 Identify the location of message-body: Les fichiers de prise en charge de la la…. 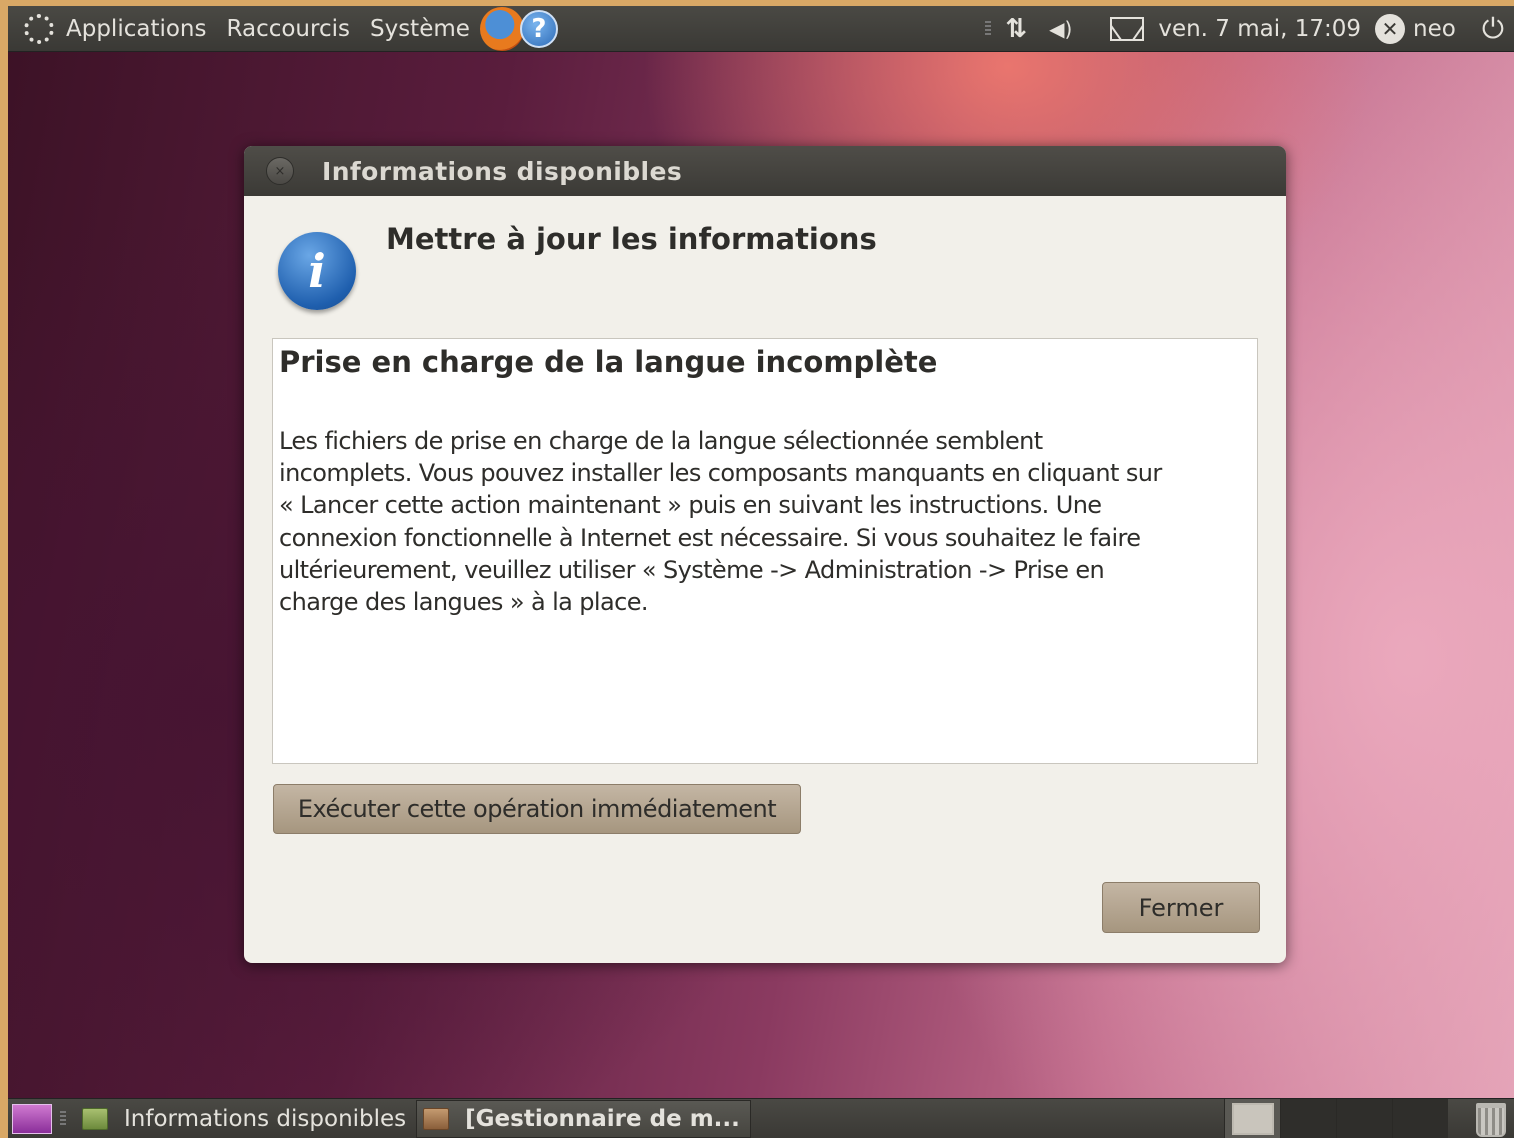
(759, 521).